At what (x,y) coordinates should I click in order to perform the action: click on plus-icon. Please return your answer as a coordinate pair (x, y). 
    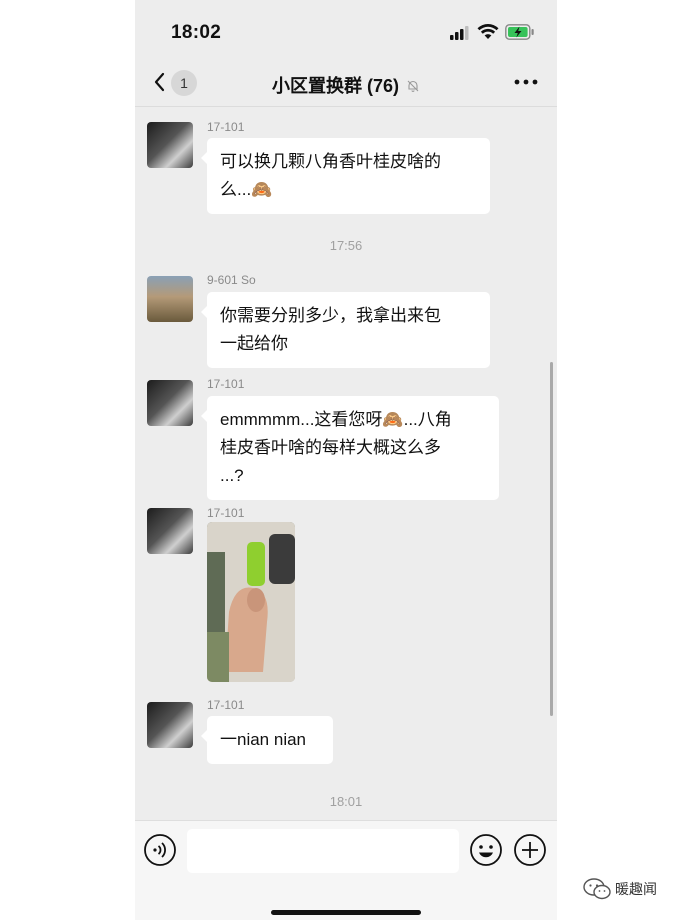
    Looking at the image, I should click on (530, 850).